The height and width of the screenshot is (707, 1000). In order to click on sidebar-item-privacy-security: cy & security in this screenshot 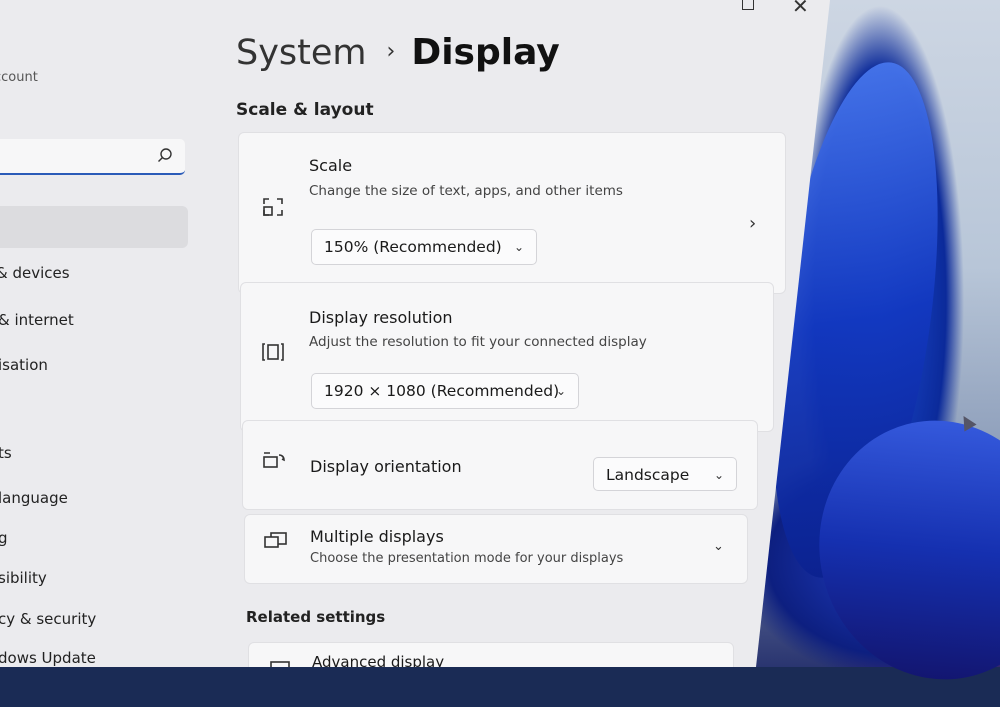, I will do `click(48, 619)`.